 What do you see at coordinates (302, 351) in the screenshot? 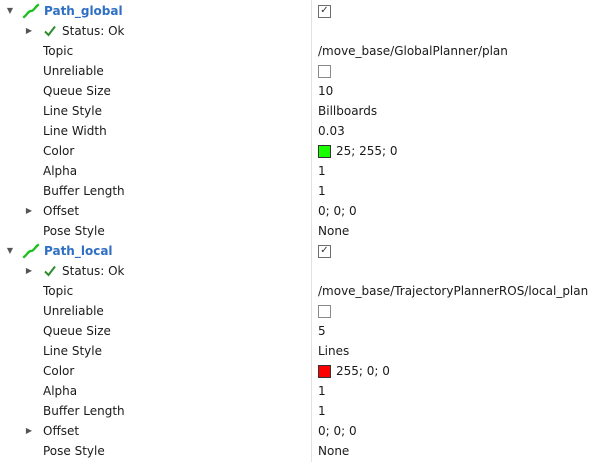
I see `property-row-line-style: Line Style Lines` at bounding box center [302, 351].